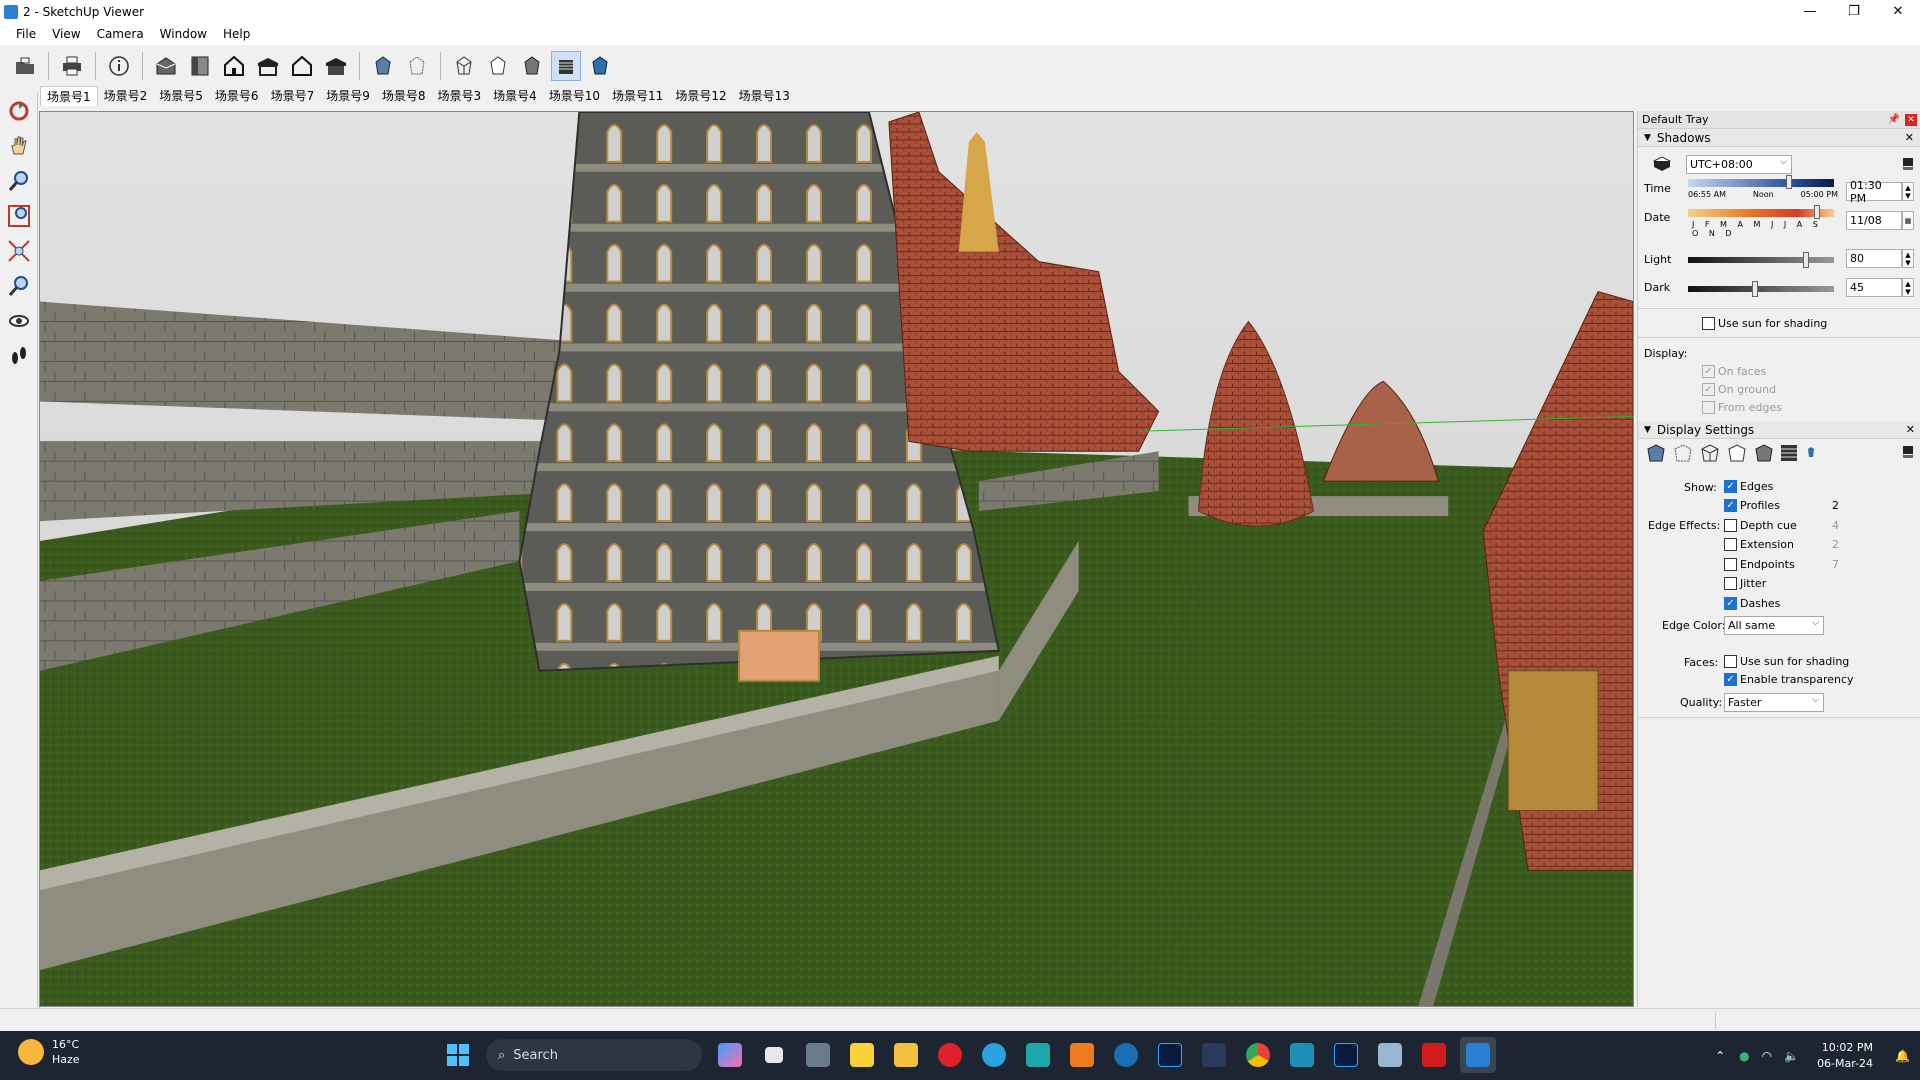  I want to click on display-settings-section-header: ▼ Display Settings ✕, so click(1779, 430).